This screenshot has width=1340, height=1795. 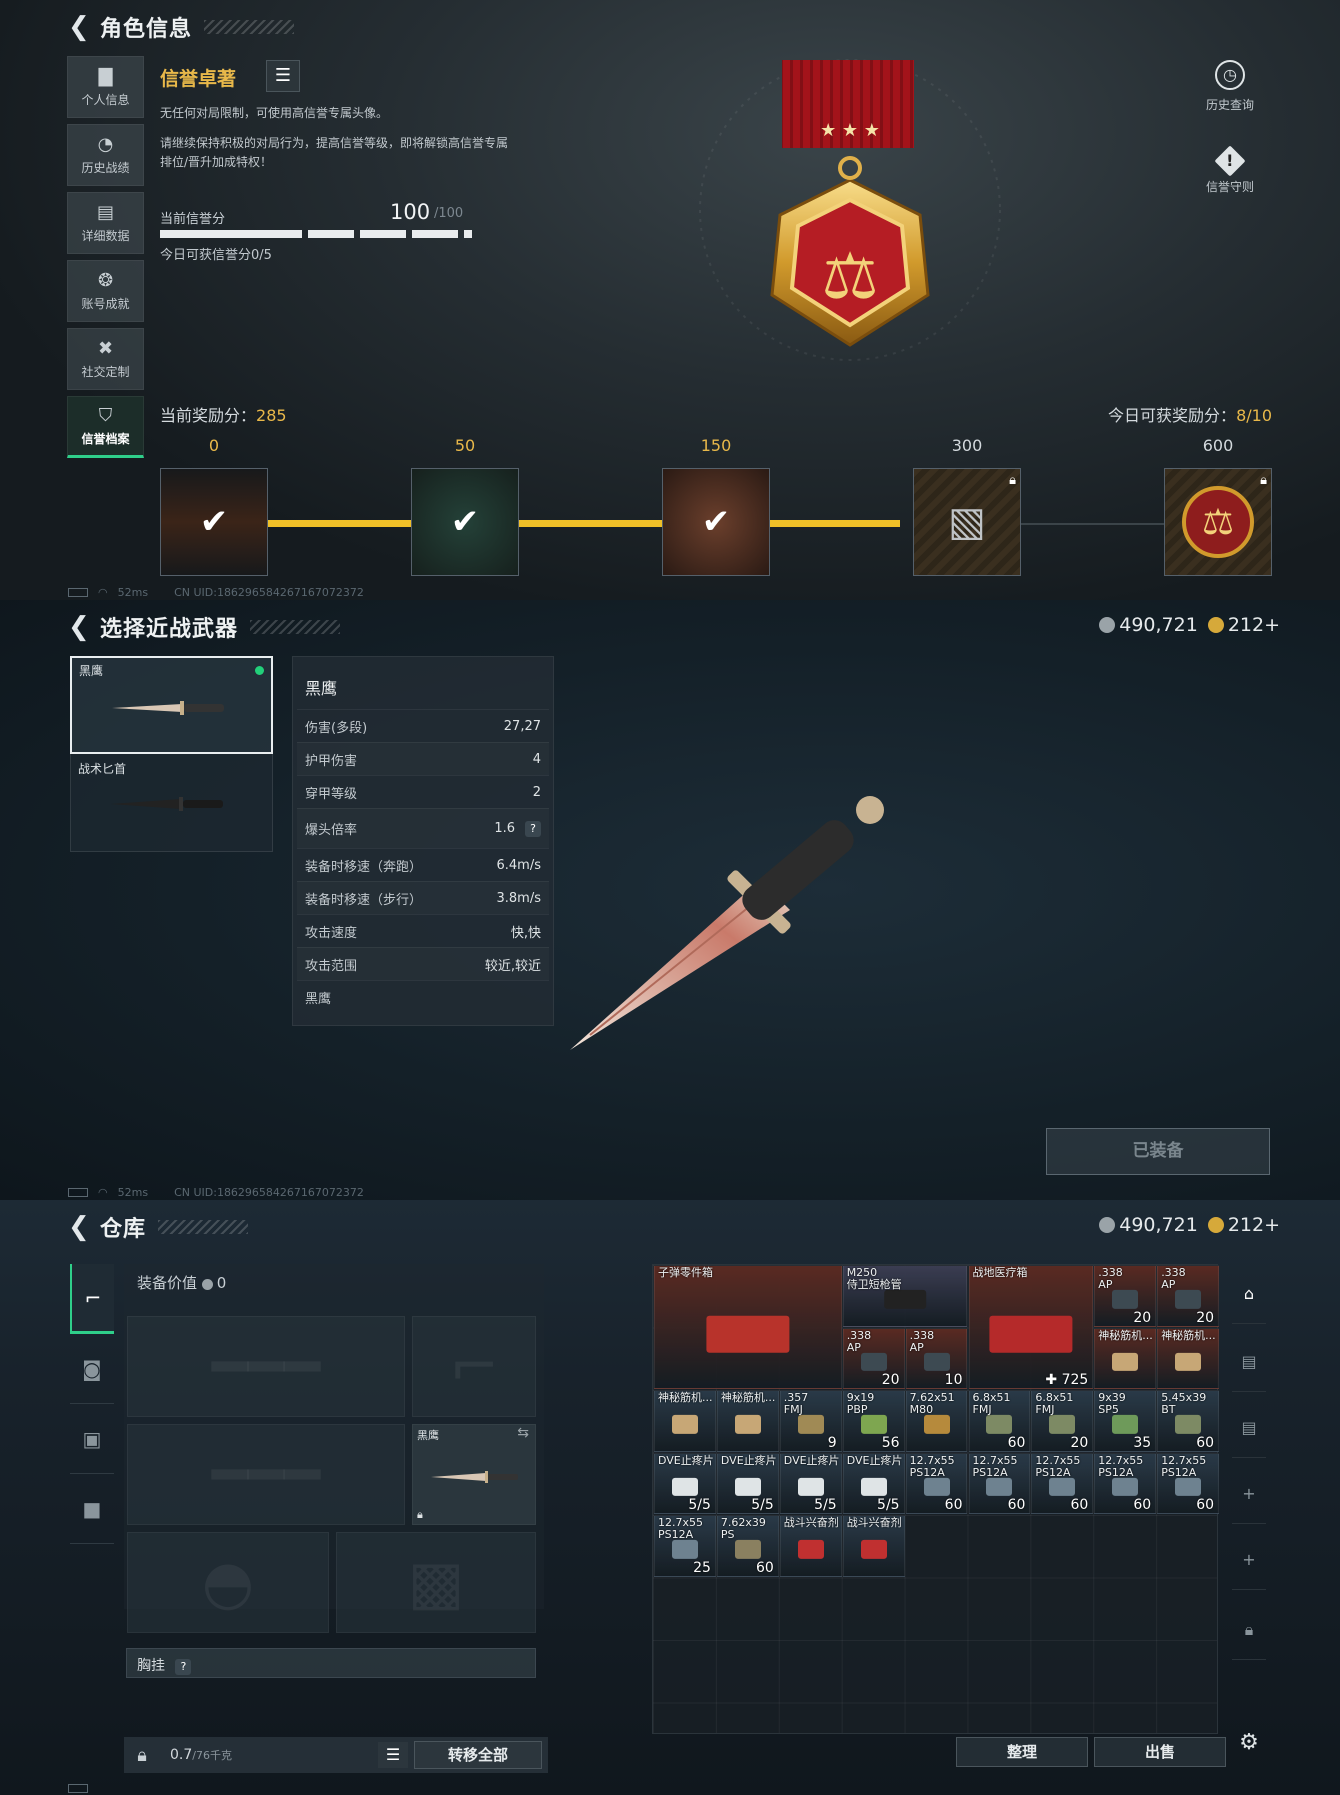 I want to click on inventory-item: 5.45x39 BT 60, so click(x=1188, y=1421).